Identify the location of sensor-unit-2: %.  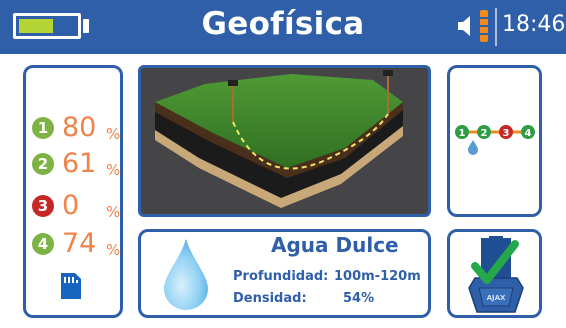
(113, 170).